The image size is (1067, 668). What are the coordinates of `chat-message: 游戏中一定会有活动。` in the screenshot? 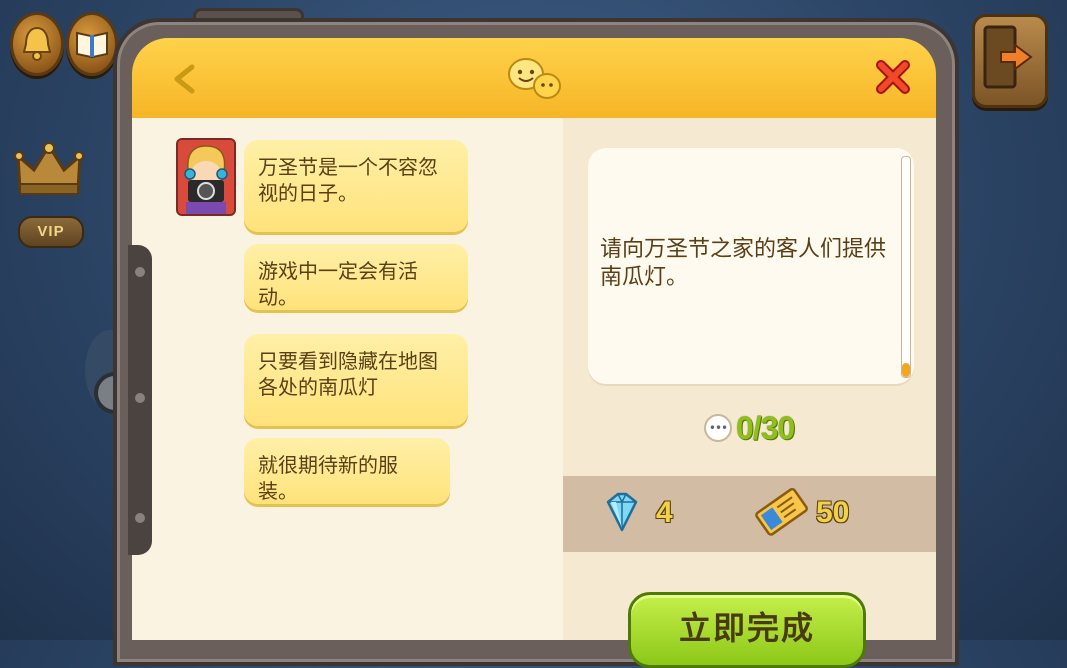 It's located at (338, 284).